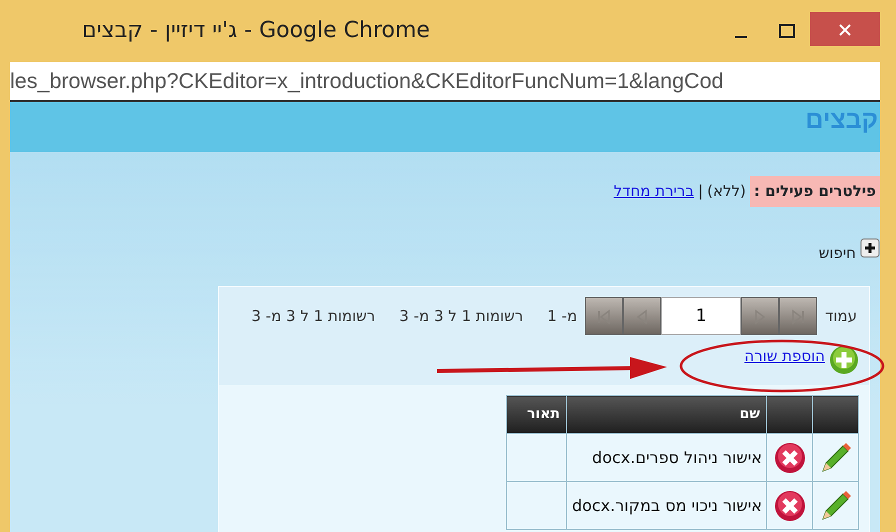 The image size is (896, 532). I want to click on search-toggle: חיפוש, so click(837, 251).